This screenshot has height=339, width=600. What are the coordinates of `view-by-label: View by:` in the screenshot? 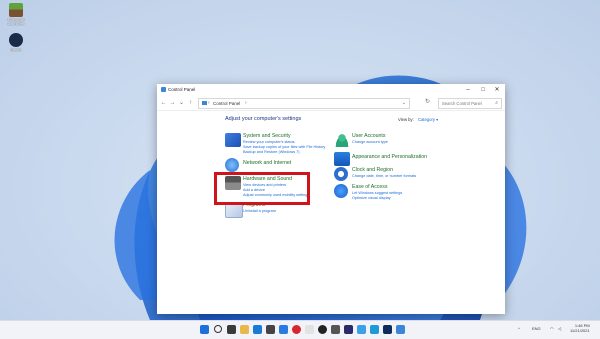 It's located at (406, 119).